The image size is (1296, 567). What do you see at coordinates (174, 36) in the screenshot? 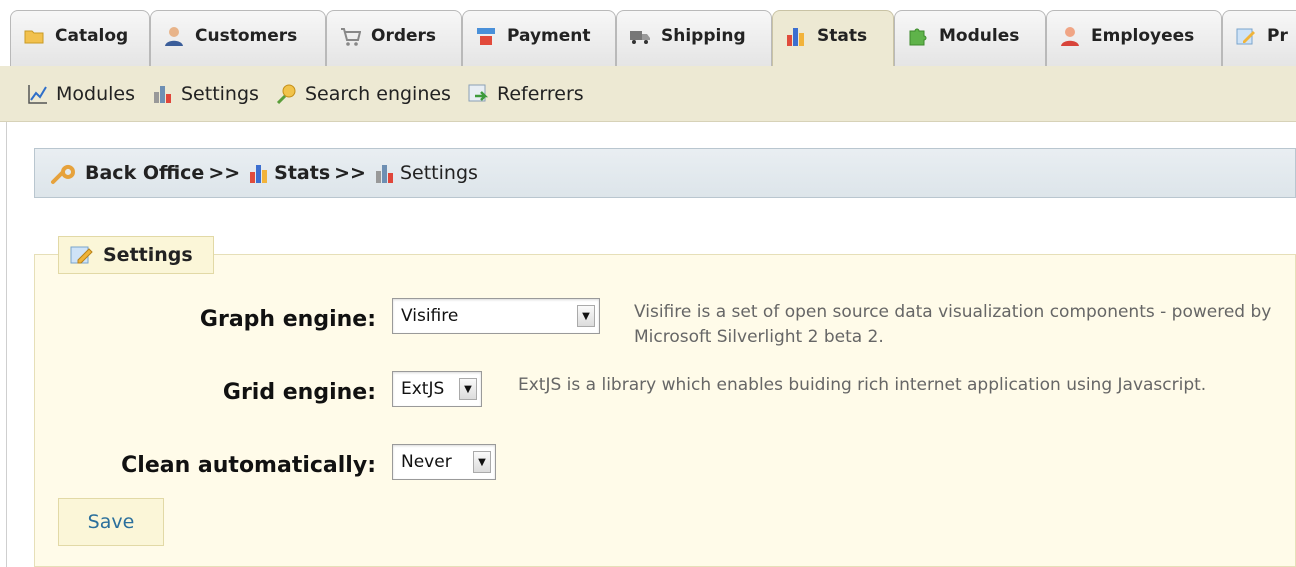
I see `customer-icon` at bounding box center [174, 36].